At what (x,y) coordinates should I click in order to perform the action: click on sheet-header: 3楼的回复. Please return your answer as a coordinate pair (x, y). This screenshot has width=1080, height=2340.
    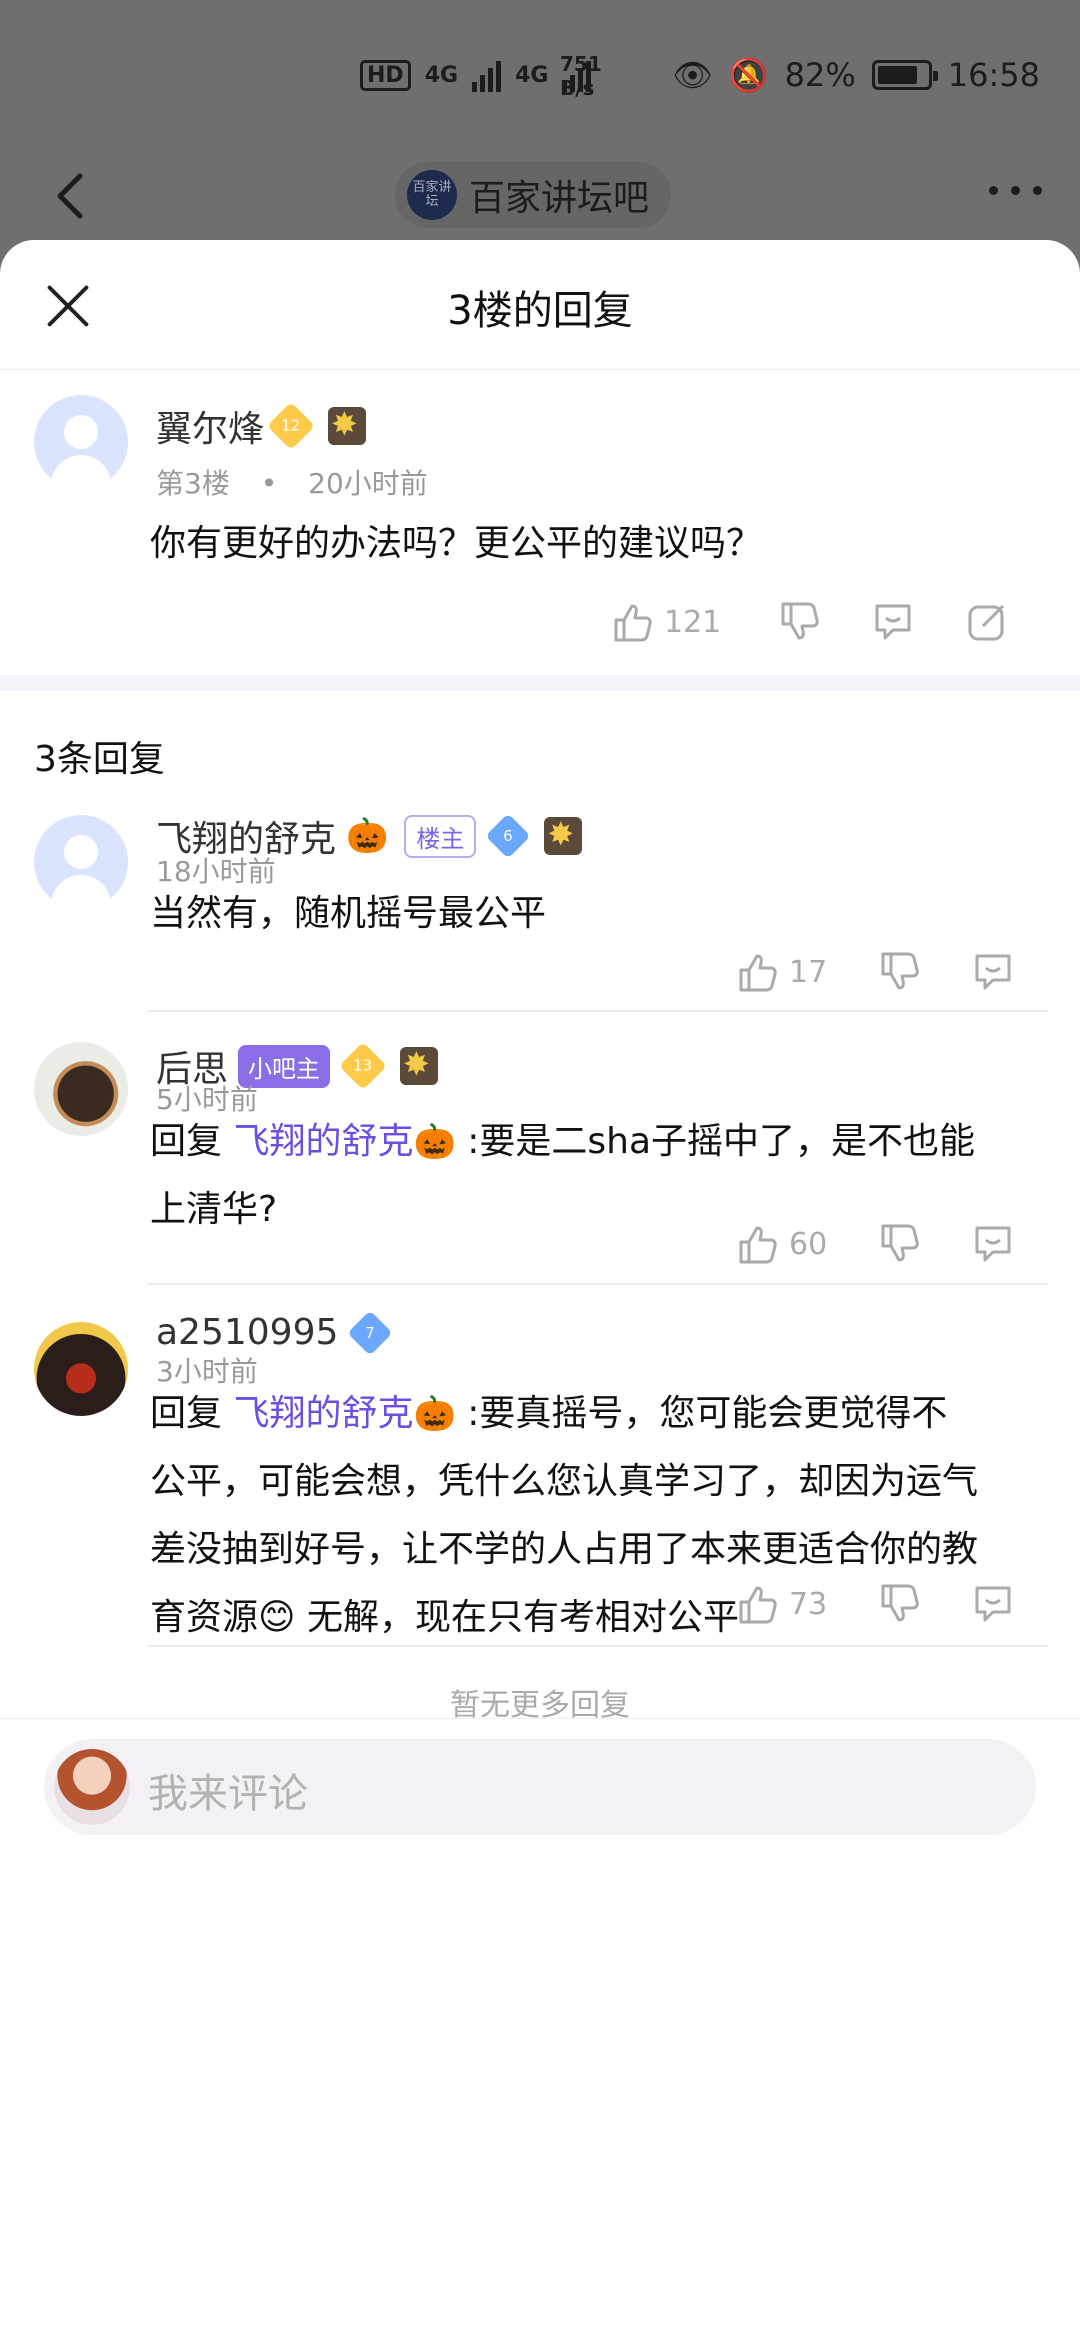
    Looking at the image, I should click on (540, 305).